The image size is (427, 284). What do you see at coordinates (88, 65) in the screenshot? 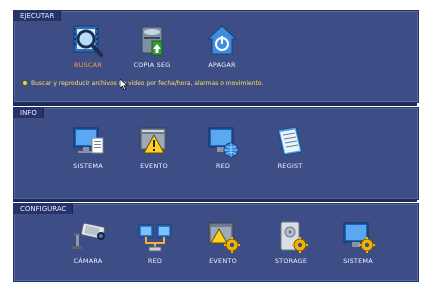
I see `menu-item-label: BUSCAR` at bounding box center [88, 65].